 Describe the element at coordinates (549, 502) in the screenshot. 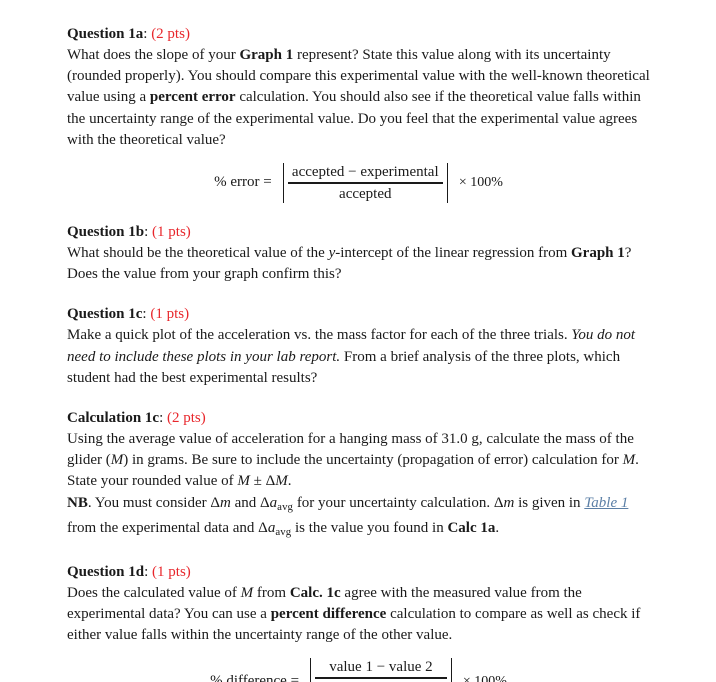

I see `note-text: is given in` at that location.